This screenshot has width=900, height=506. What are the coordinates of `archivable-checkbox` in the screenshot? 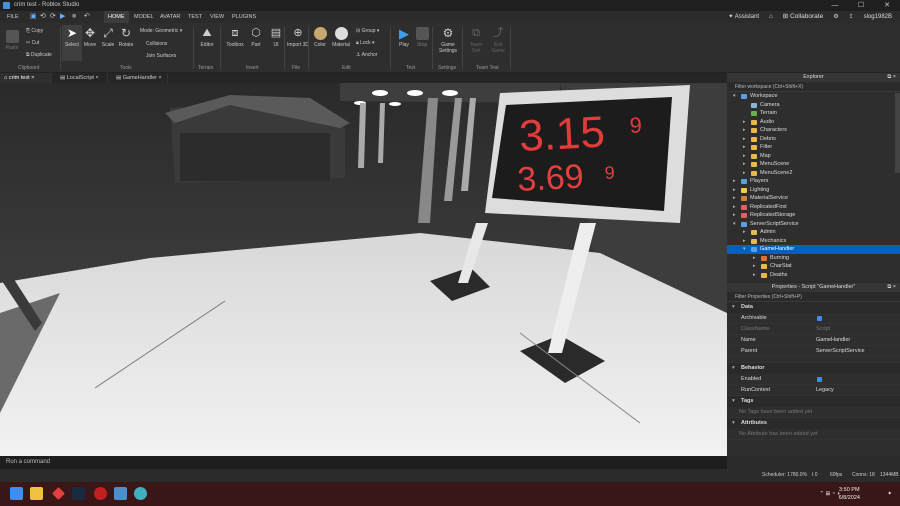 It's located at (819, 318).